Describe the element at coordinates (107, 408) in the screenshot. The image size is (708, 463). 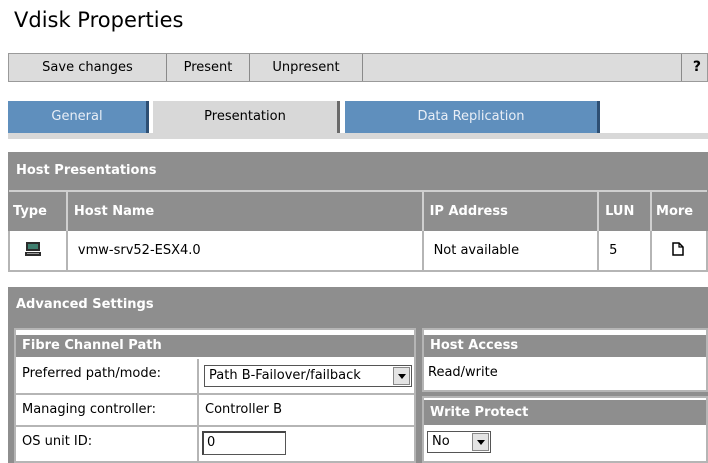
I see `managing-controller-label: Managing controller:` at that location.